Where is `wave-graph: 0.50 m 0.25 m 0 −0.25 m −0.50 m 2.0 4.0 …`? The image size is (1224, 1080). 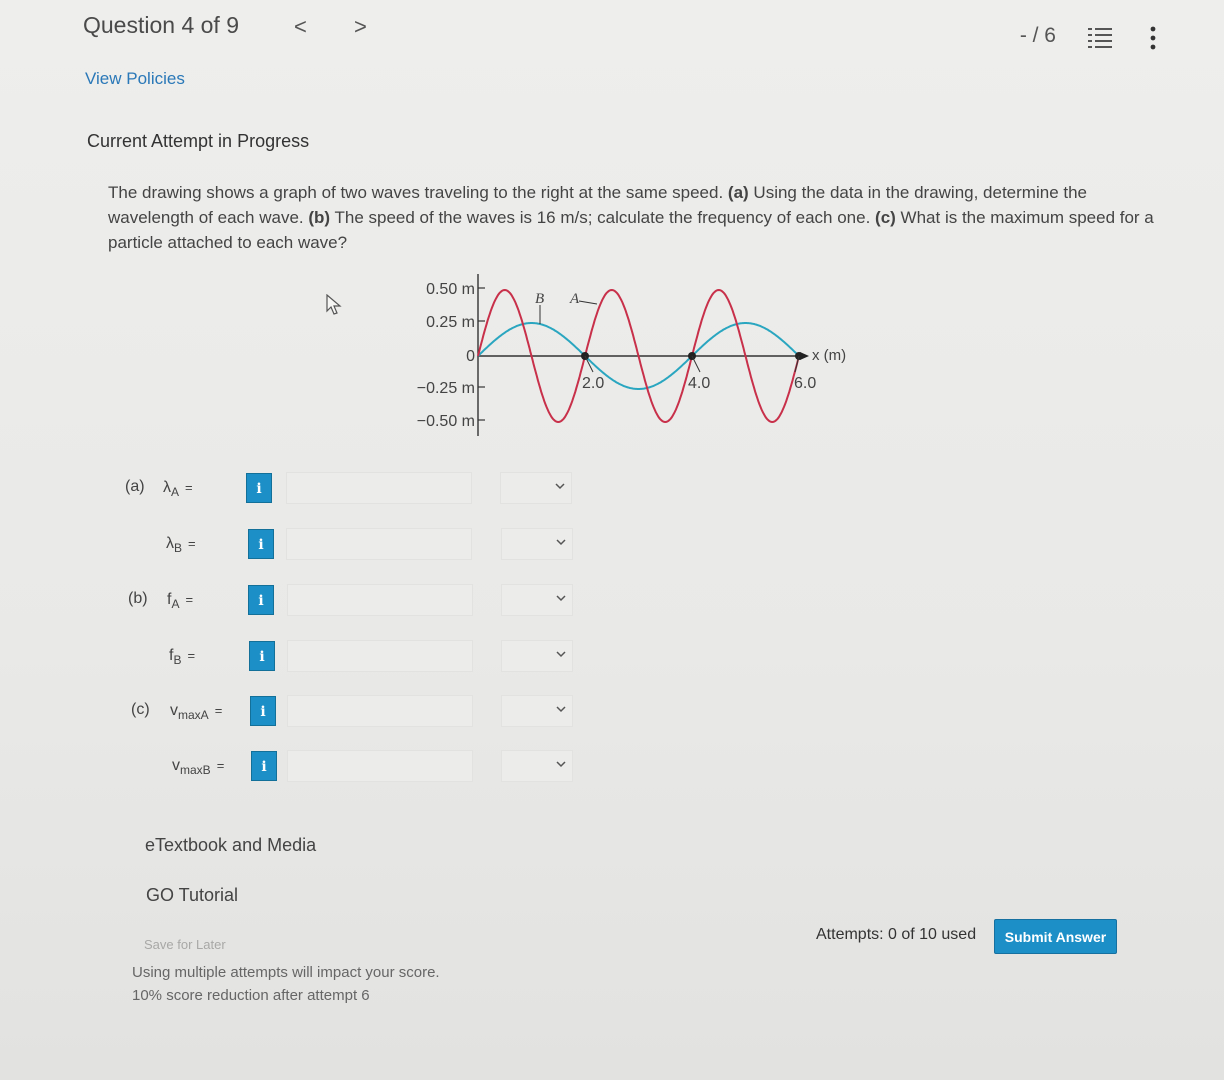
wave-graph: 0.50 m 0.25 m 0 −0.25 m −0.50 m 2.0 4.0 … is located at coordinates (631, 355).